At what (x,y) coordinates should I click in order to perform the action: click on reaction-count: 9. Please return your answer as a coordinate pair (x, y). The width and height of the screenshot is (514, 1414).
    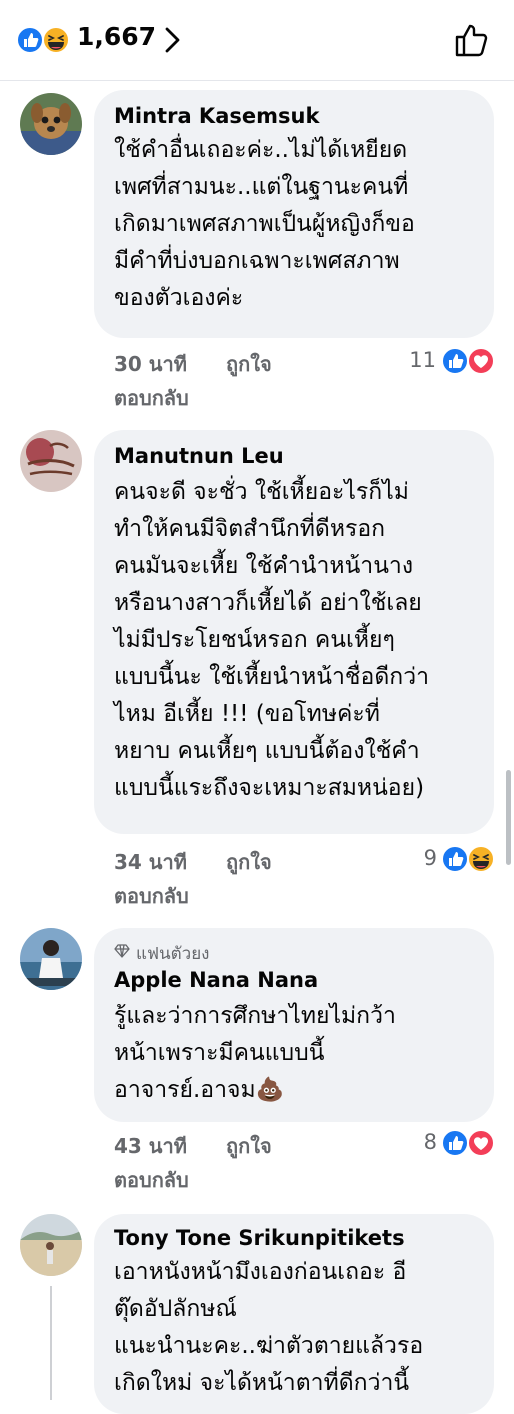
    Looking at the image, I should click on (417, 858).